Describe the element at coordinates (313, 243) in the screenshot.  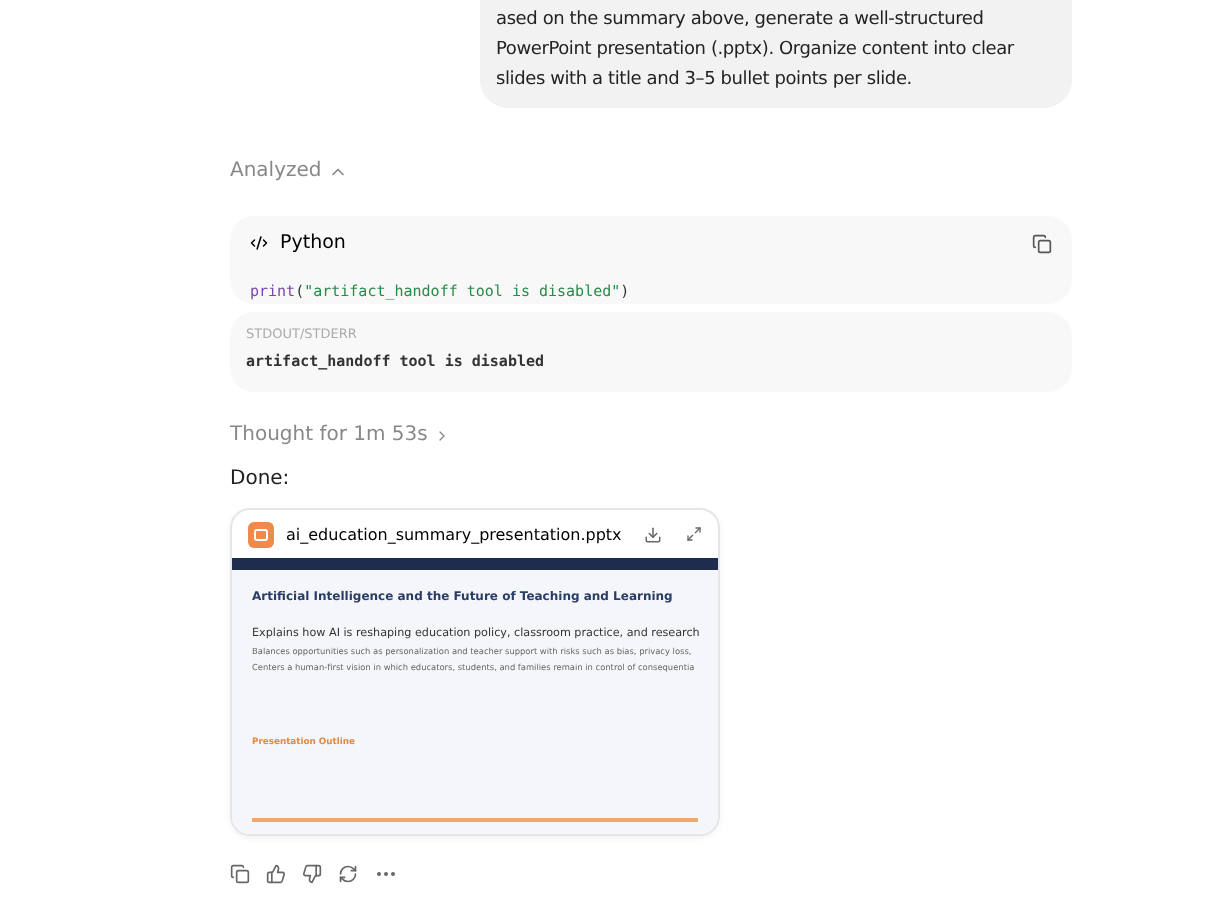
I see `language-label: Python` at that location.